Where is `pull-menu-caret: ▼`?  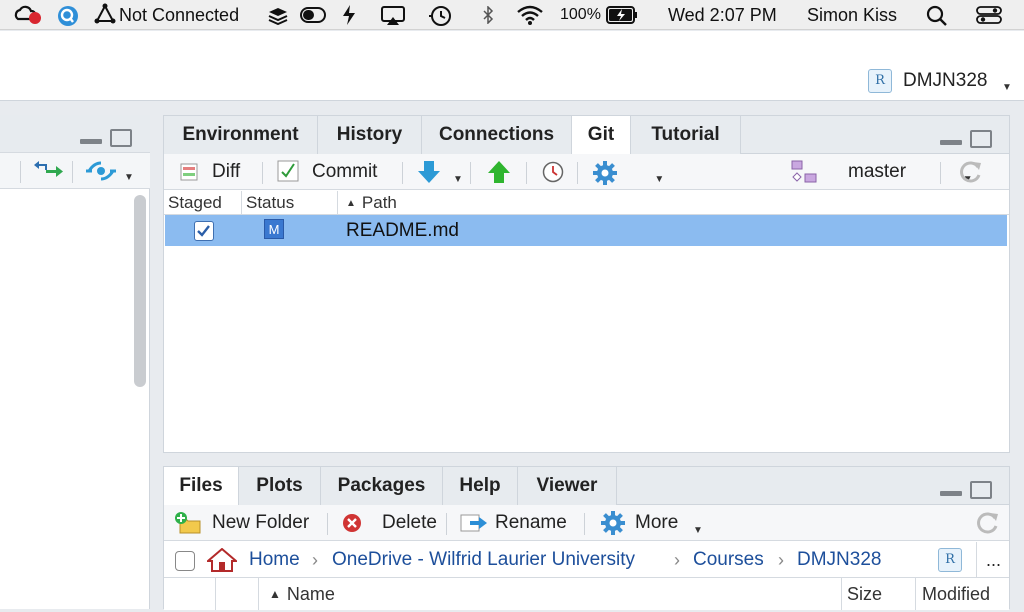
pull-menu-caret: ▼ is located at coordinates (458, 179).